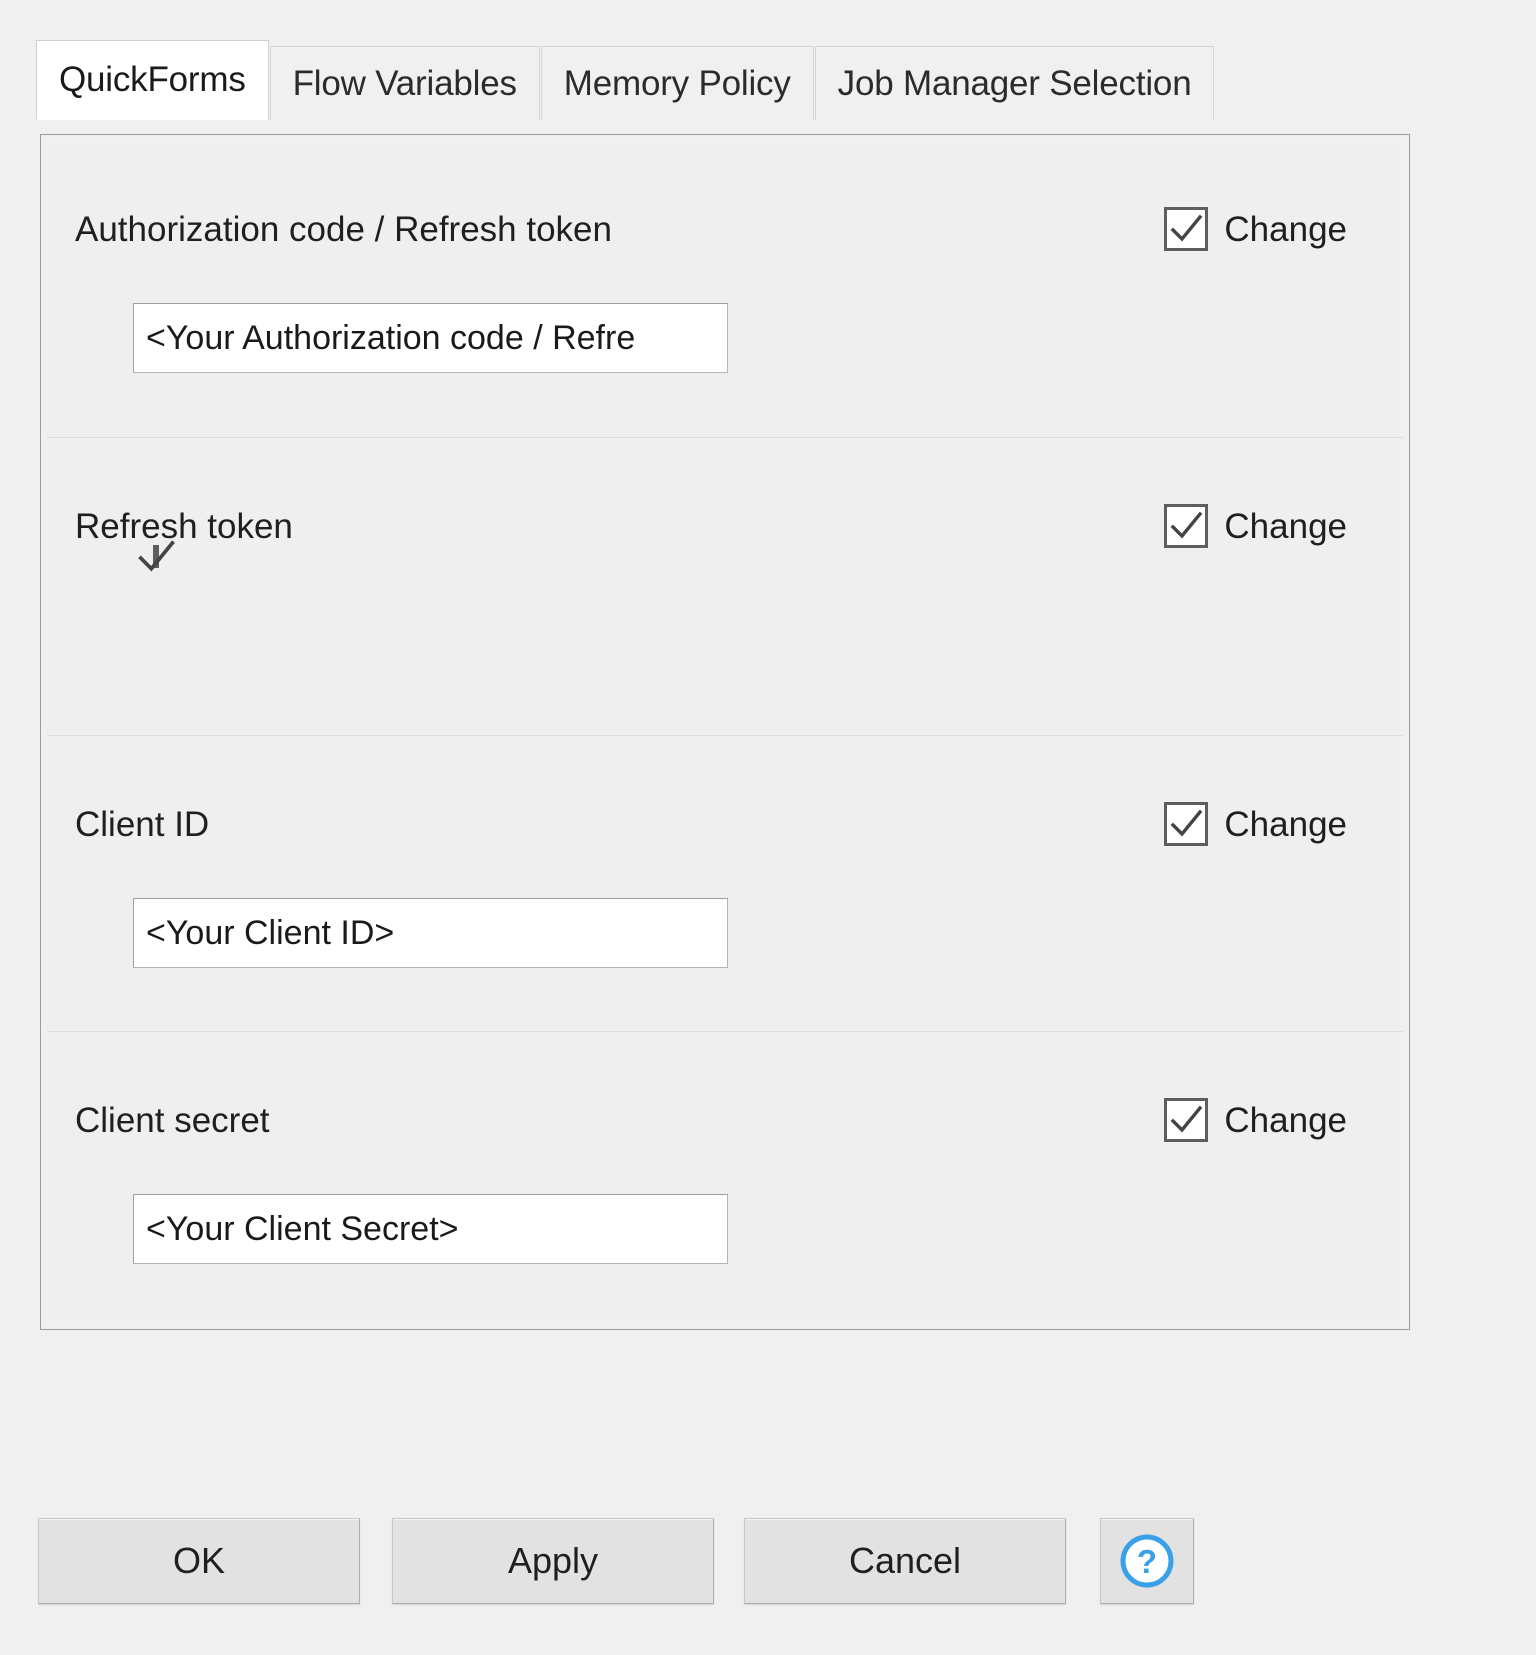  I want to click on client-id-input: <Your Client ID>, so click(430, 933).